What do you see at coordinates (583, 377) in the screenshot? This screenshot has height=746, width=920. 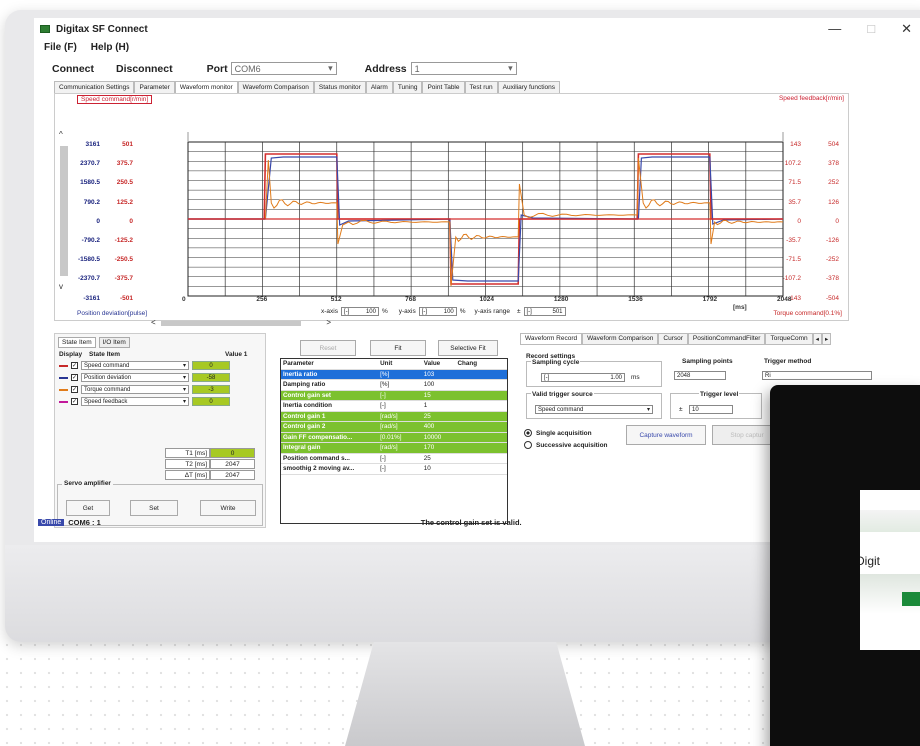 I see `sampling-cycle-input: [-] 1.00` at bounding box center [583, 377].